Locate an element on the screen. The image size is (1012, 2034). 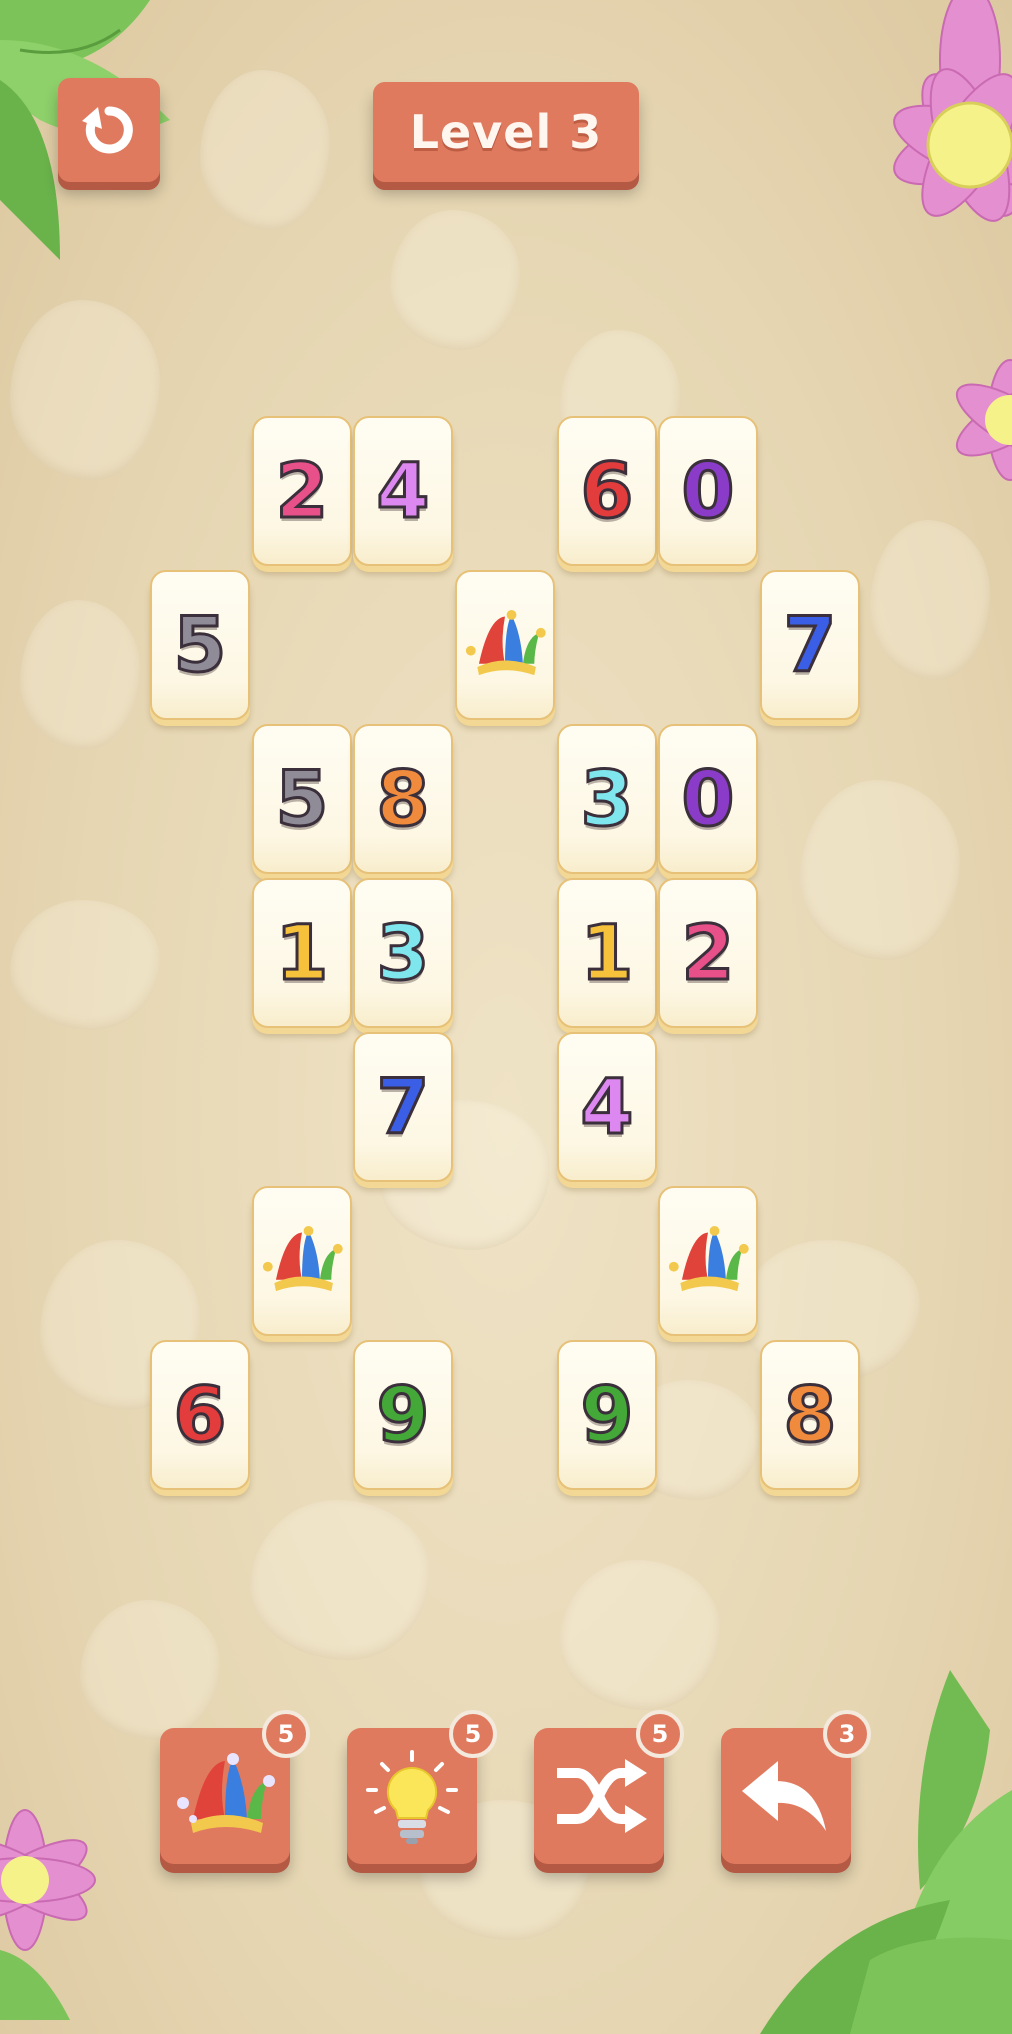
shuffle-button: 5 is located at coordinates (609, 1787).